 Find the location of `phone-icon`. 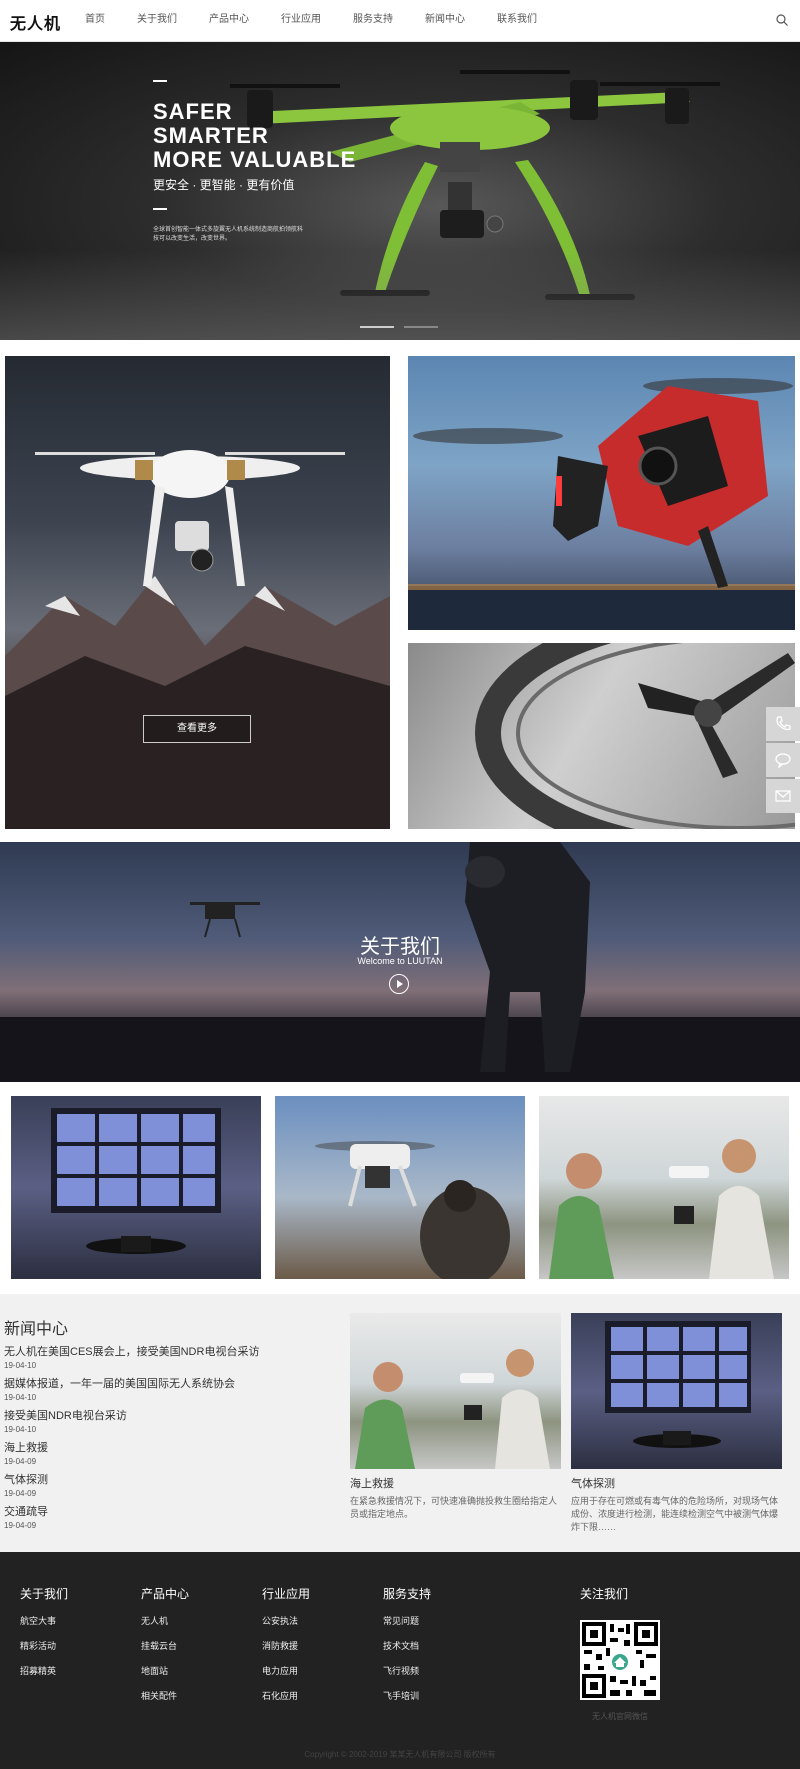

phone-icon is located at coordinates (783, 723).